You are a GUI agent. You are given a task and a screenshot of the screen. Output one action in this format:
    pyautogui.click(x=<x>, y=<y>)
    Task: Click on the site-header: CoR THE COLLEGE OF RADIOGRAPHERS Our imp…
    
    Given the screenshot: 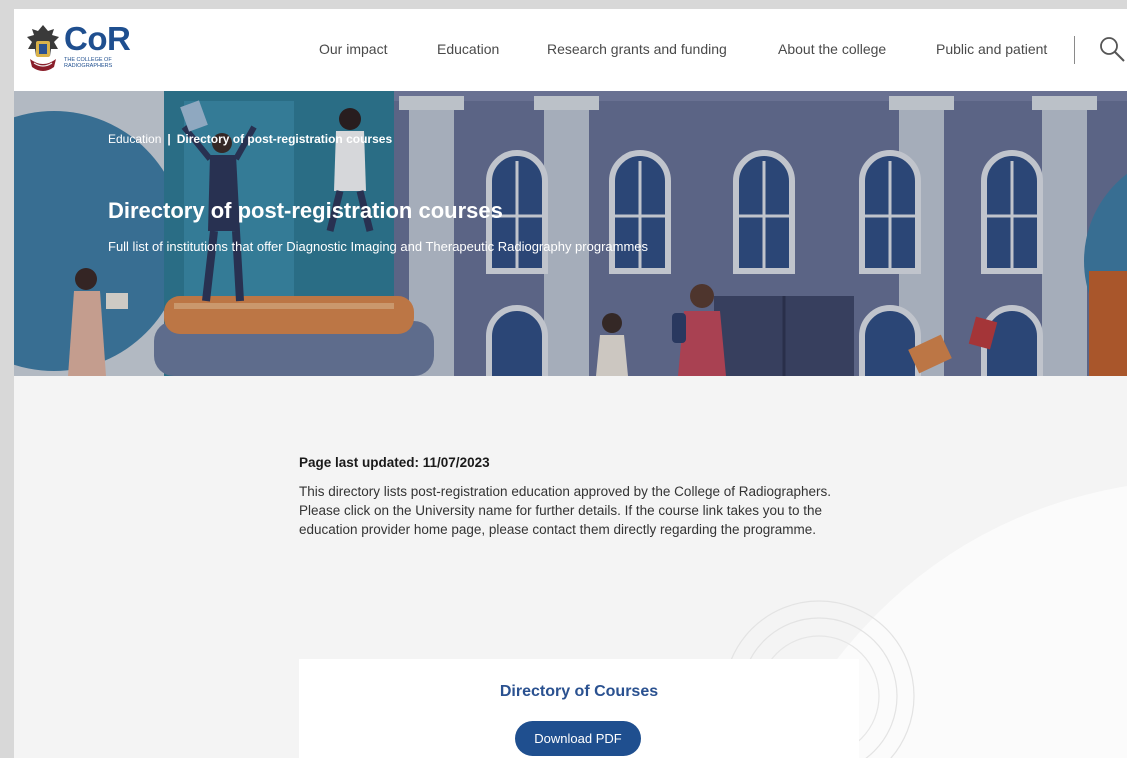 What is the action you would take?
    pyautogui.click(x=570, y=50)
    